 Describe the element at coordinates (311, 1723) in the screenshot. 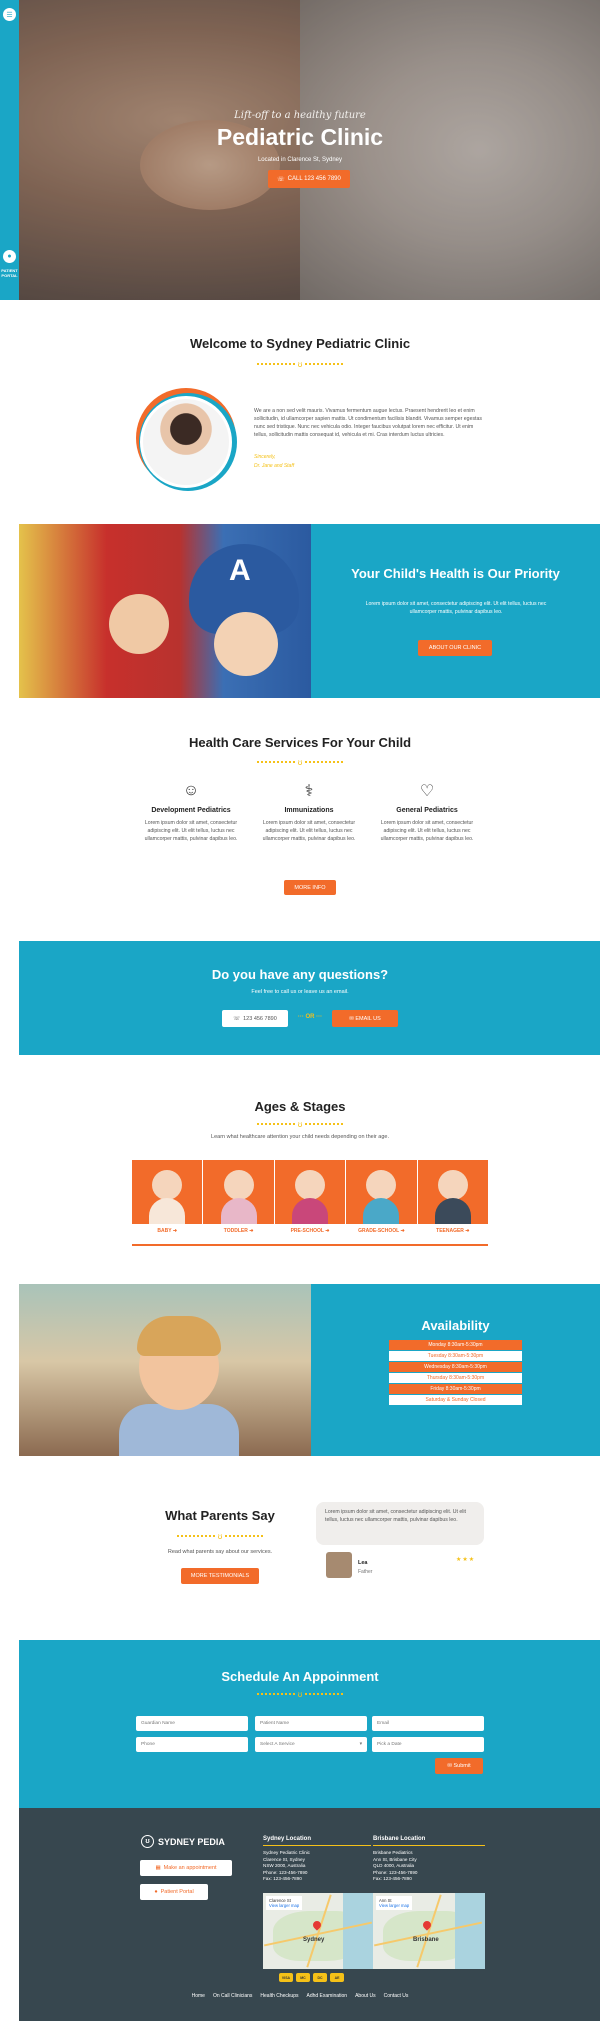

I see `patient-name-field: Patient Name` at that location.